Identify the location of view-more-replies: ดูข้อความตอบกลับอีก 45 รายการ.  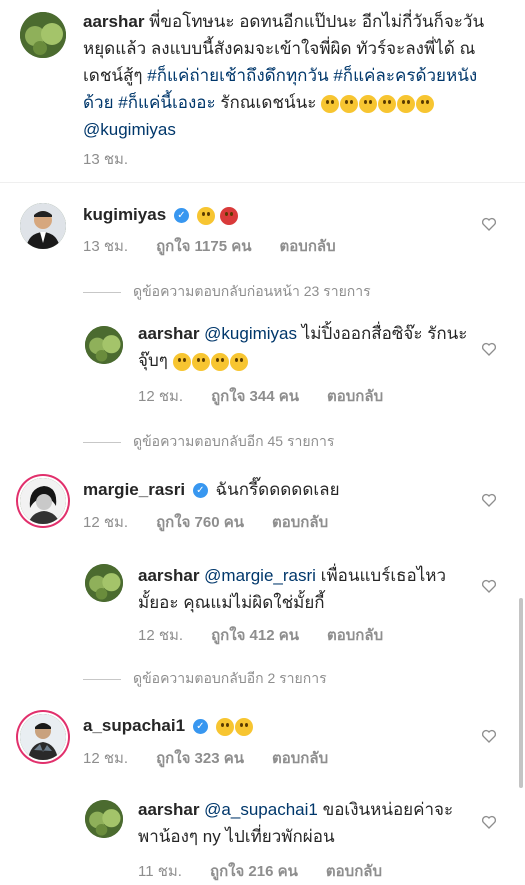
(208, 442).